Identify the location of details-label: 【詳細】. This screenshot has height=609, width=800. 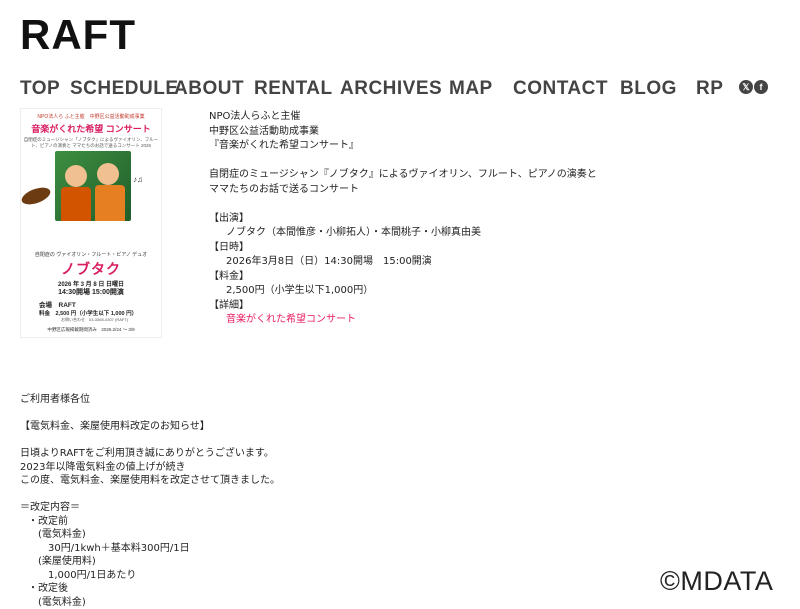
(469, 306).